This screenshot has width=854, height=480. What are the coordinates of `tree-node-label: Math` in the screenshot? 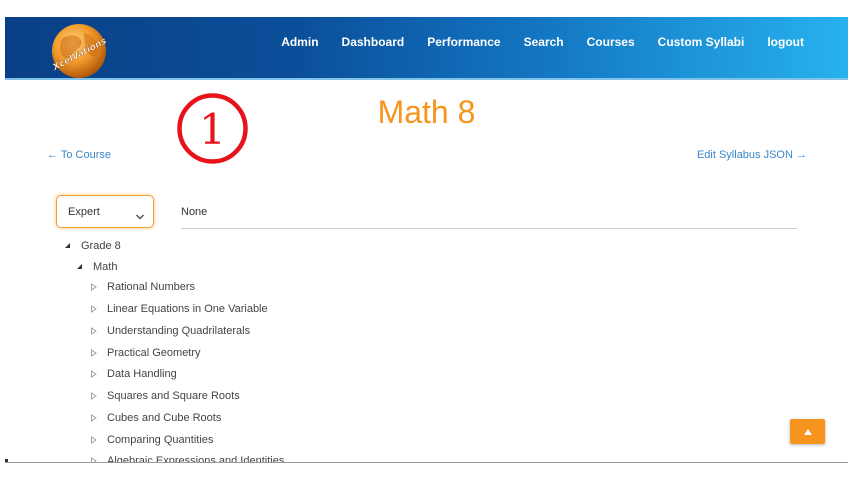 It's located at (105, 267).